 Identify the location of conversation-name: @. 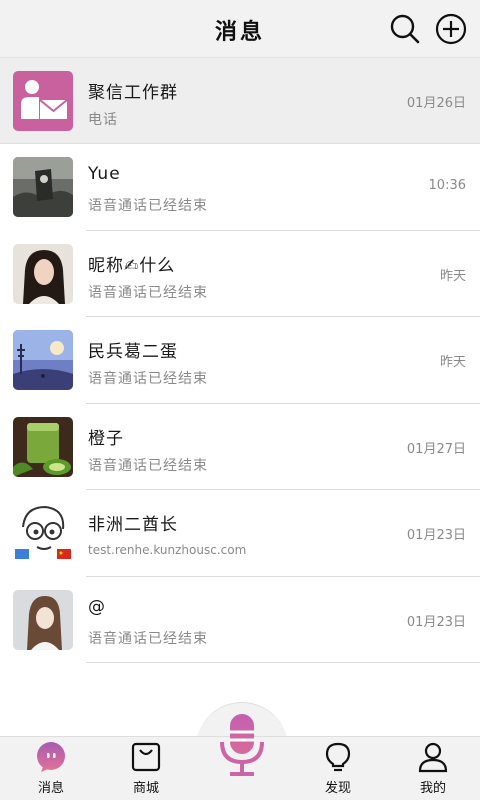
(97, 606).